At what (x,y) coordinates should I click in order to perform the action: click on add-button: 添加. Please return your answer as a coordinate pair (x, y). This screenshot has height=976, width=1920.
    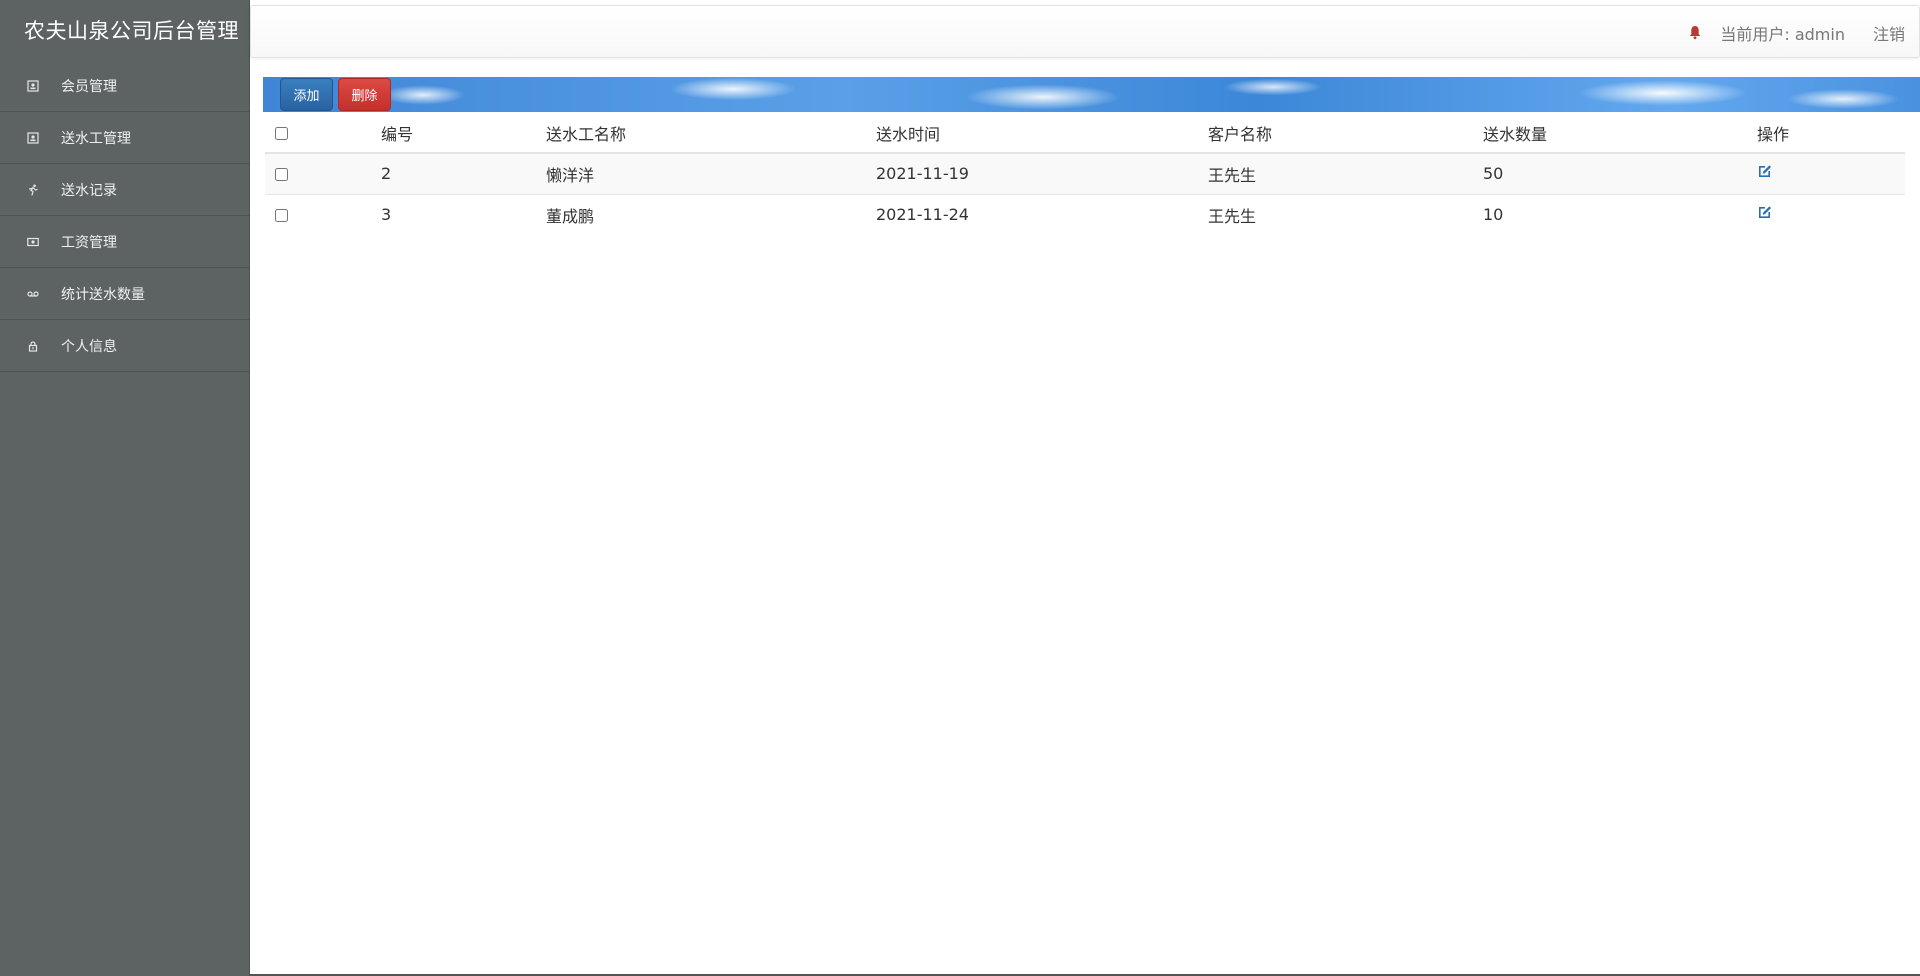
    Looking at the image, I should click on (306, 94).